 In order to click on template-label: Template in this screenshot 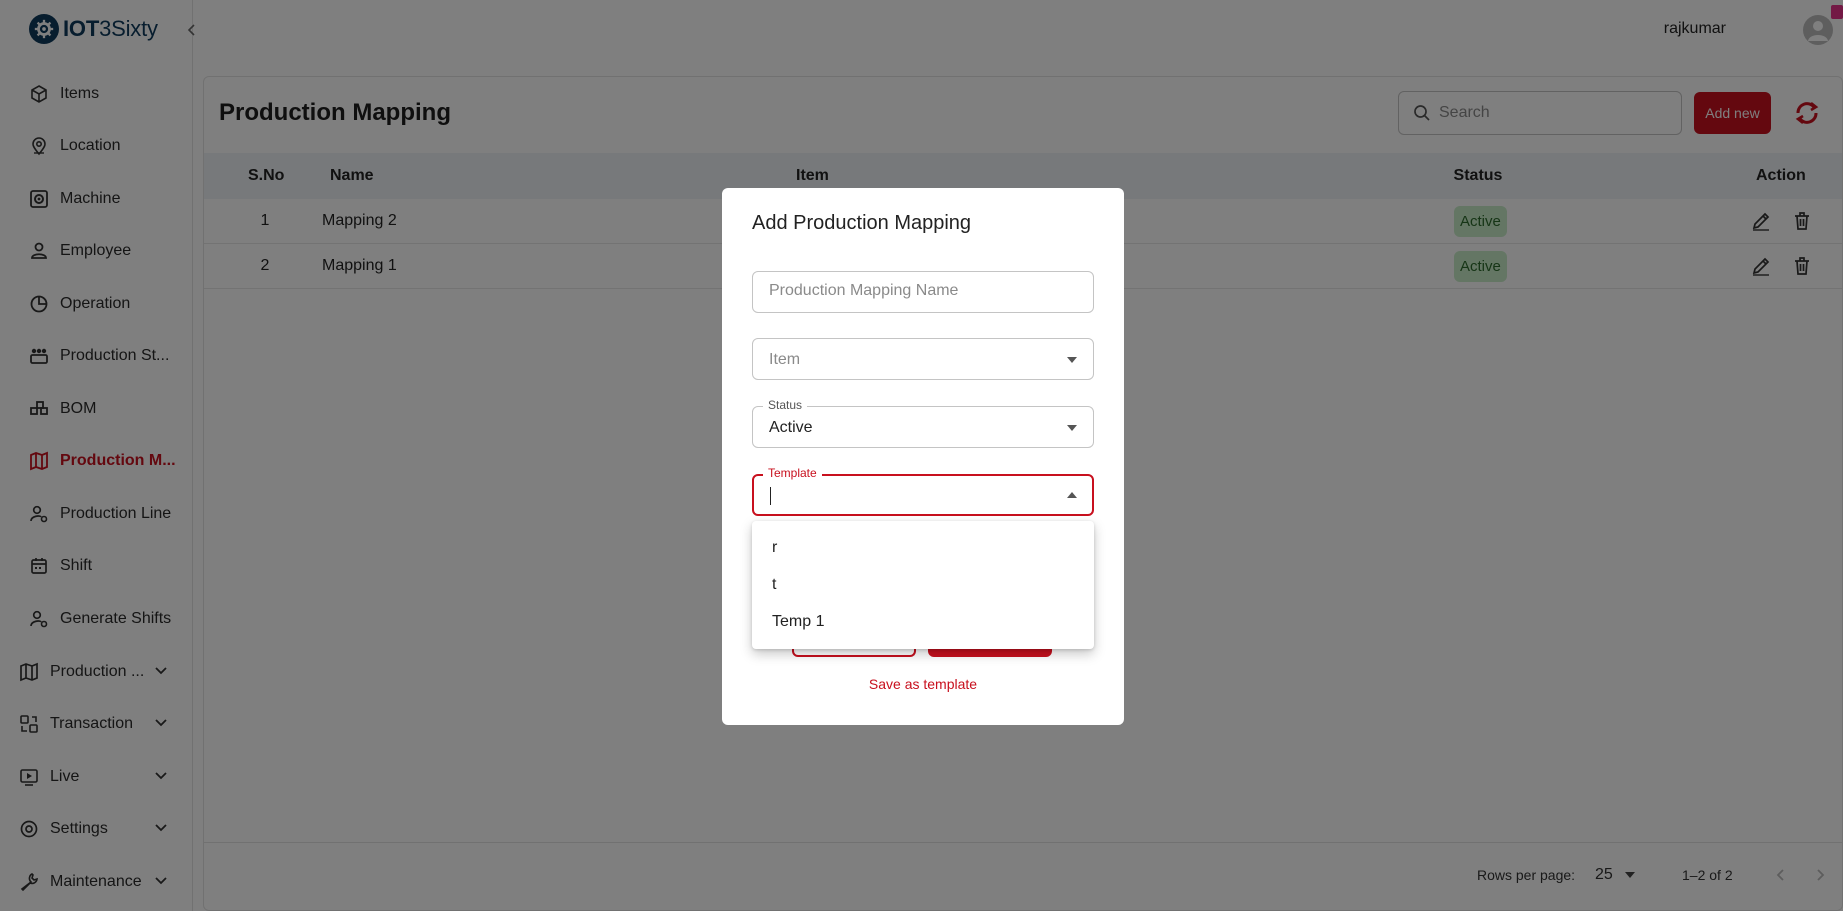, I will do `click(792, 473)`.